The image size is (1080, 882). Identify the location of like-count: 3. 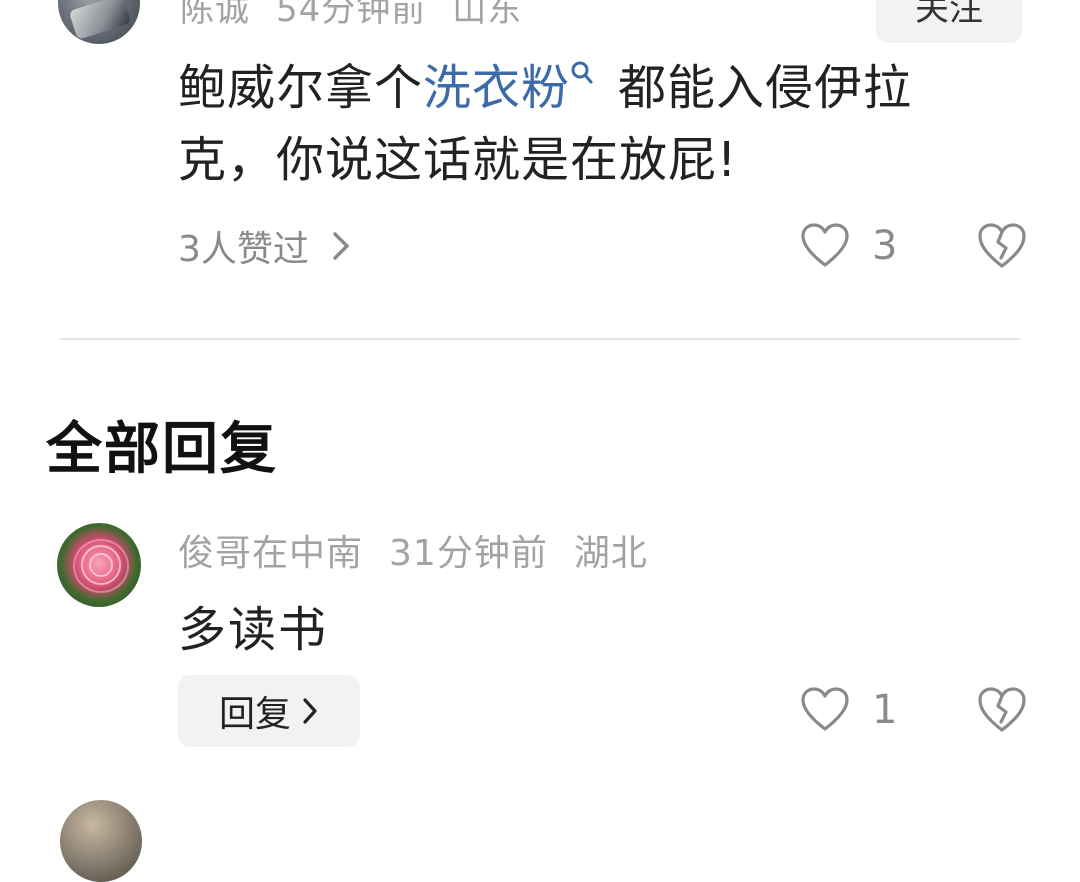
(885, 246).